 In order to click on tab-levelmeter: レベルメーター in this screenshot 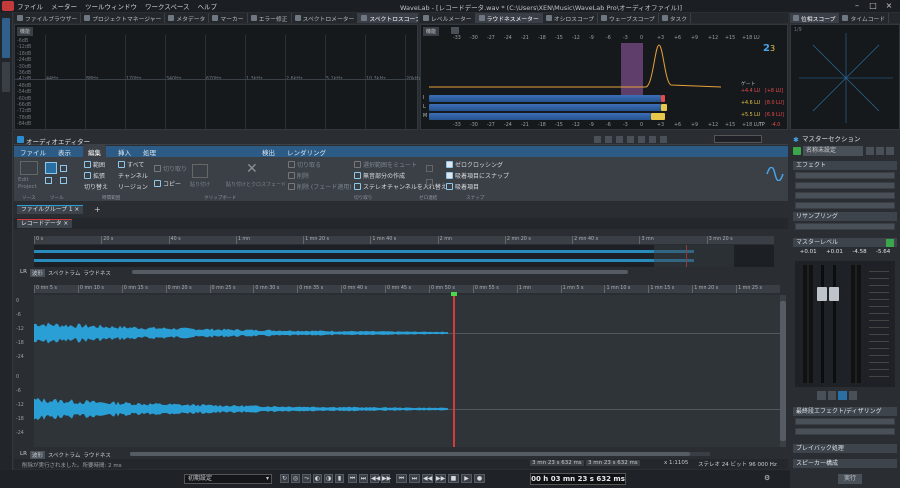, I will do `click(448, 18)`.